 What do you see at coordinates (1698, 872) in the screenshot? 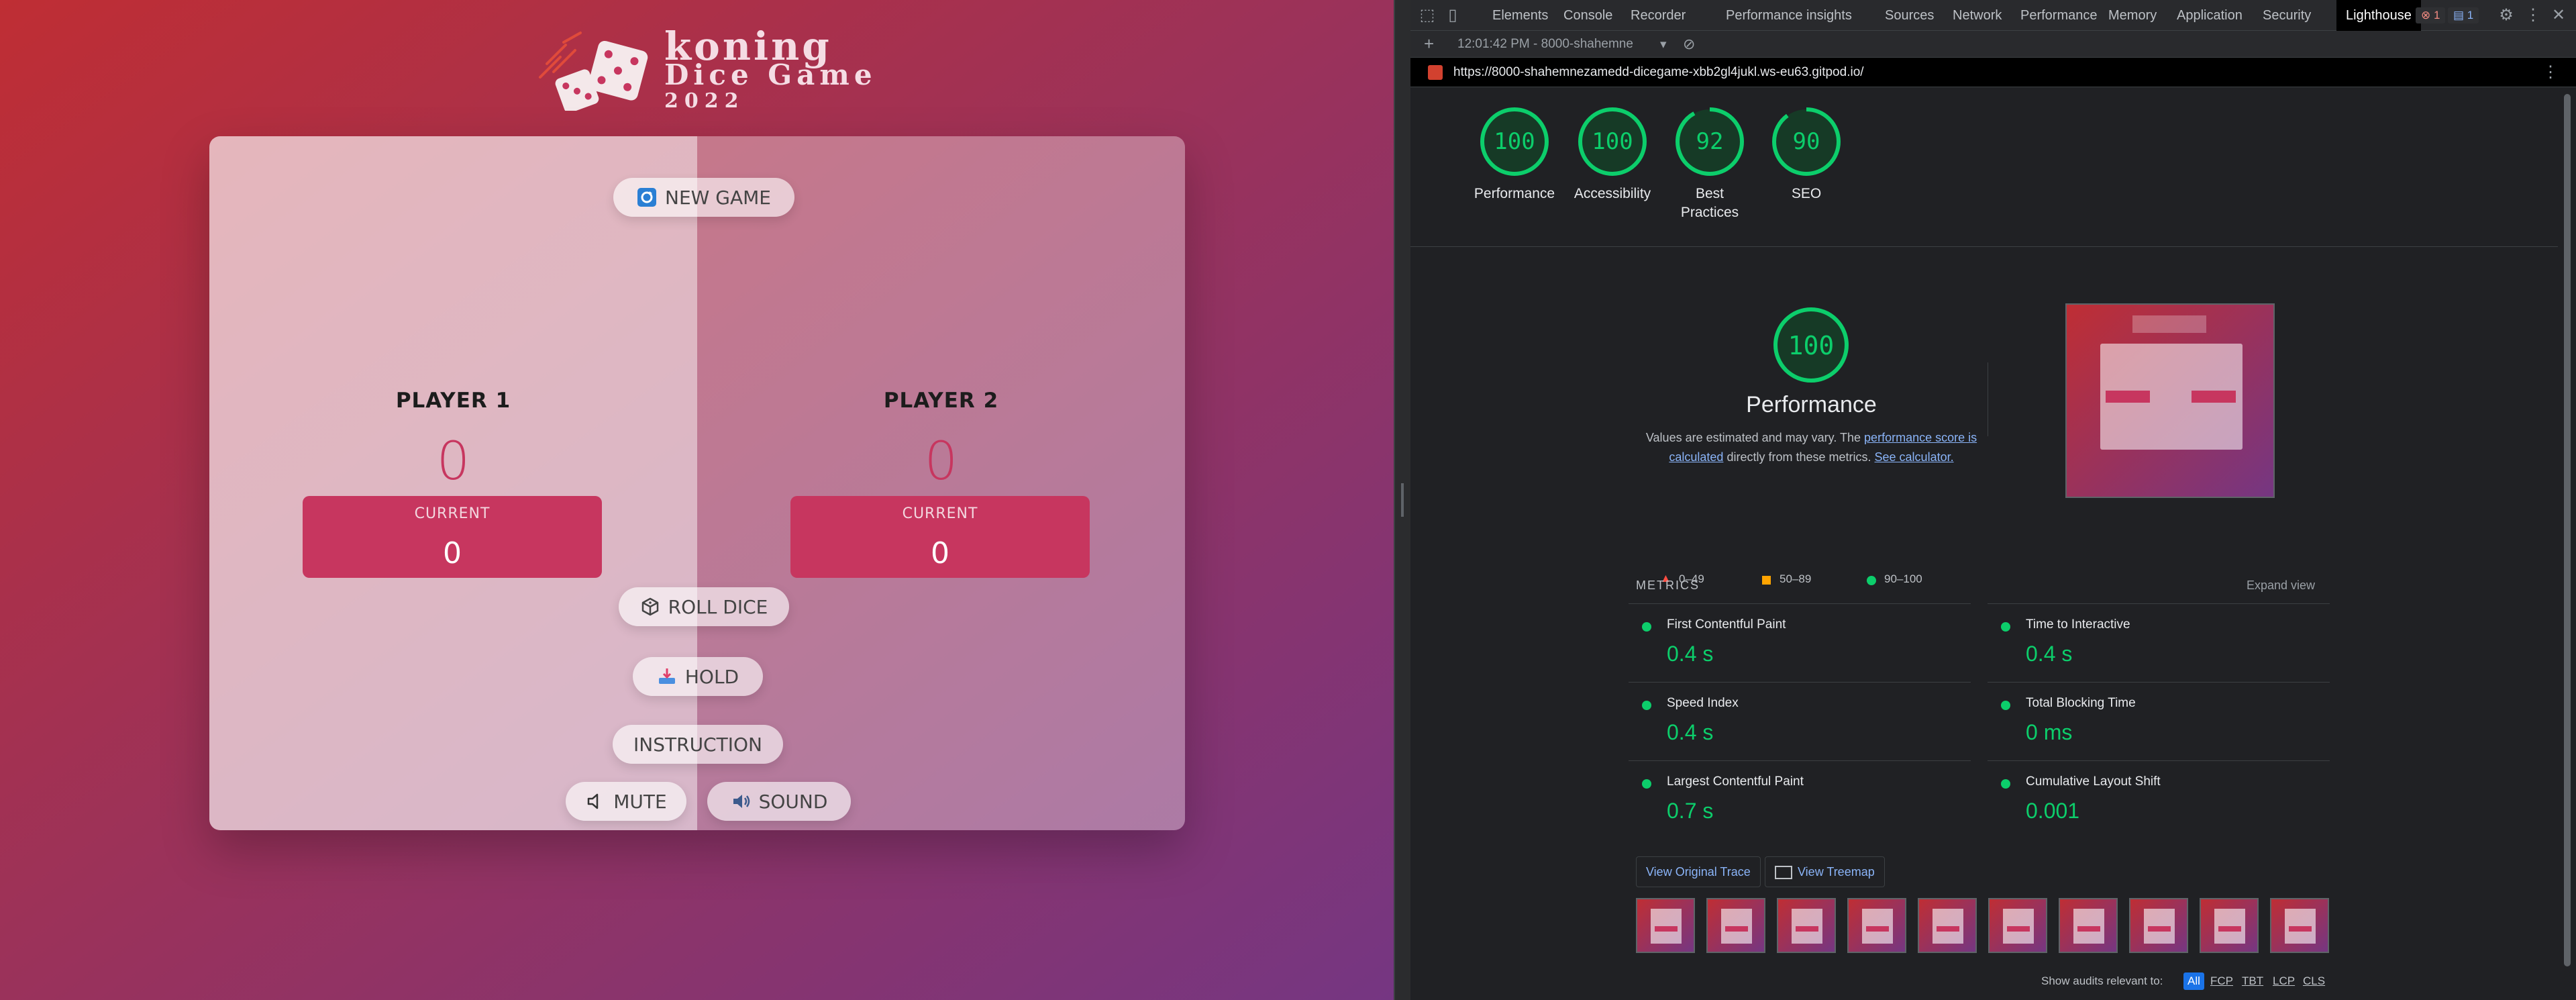
I see `view-original-trace-button: View Original Trace` at bounding box center [1698, 872].